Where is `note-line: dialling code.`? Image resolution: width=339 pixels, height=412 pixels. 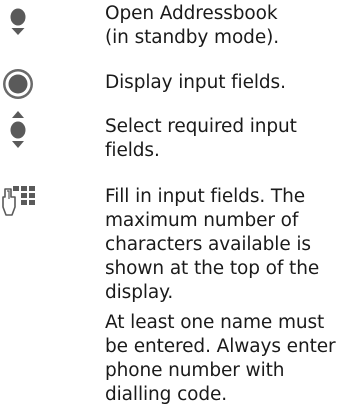
note-line: dialling code. is located at coordinates (166, 394).